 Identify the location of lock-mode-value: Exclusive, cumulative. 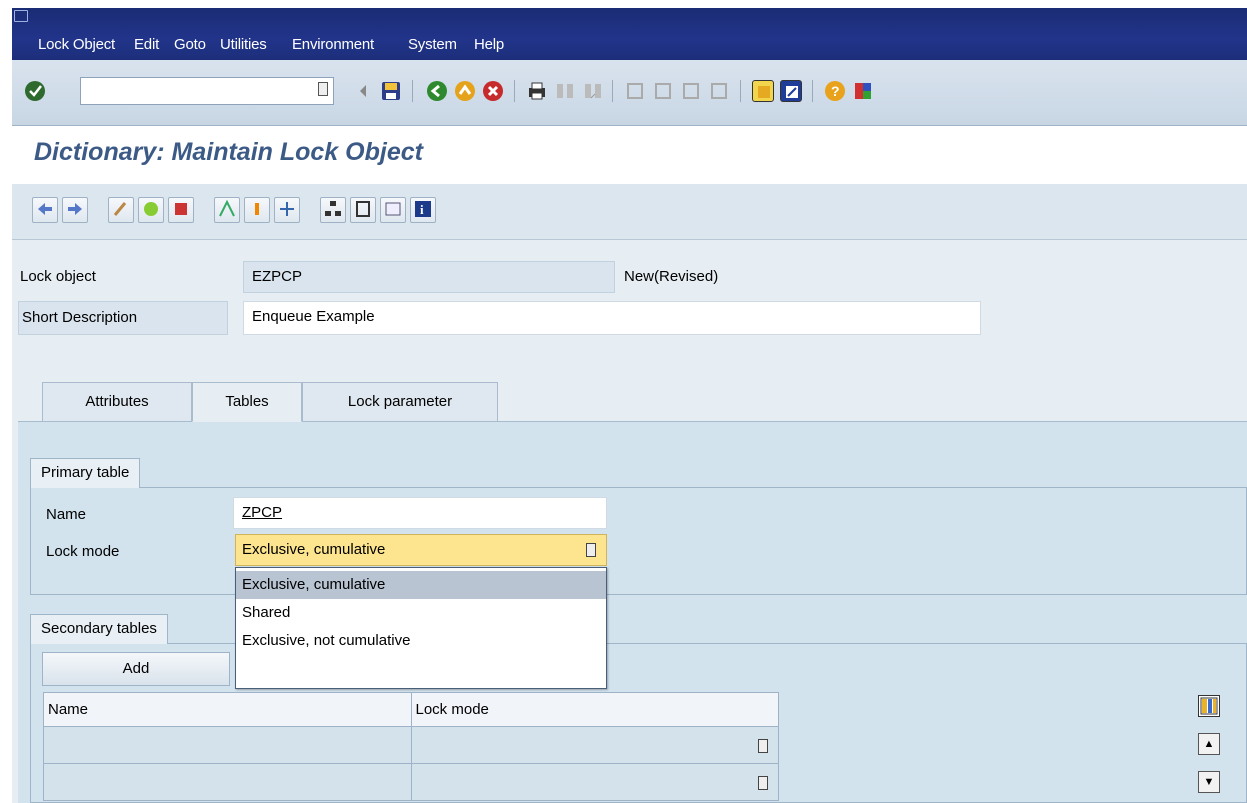
(314, 549).